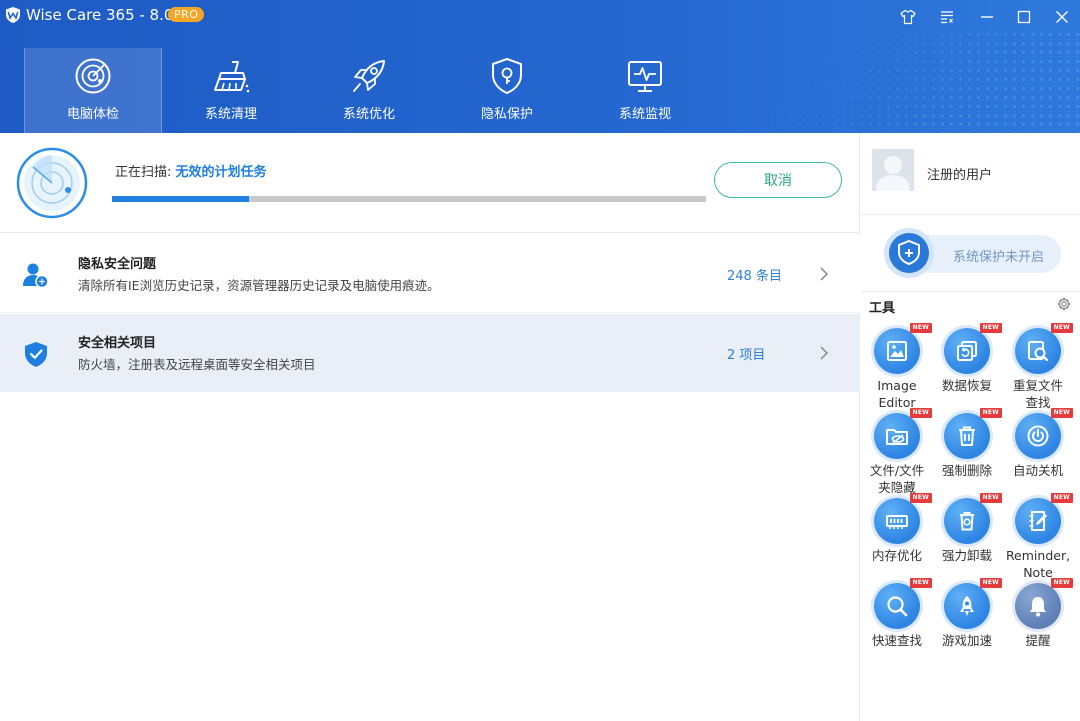  Describe the element at coordinates (145, 172) in the screenshot. I see `scan-prefix: 正在扫描:` at that location.